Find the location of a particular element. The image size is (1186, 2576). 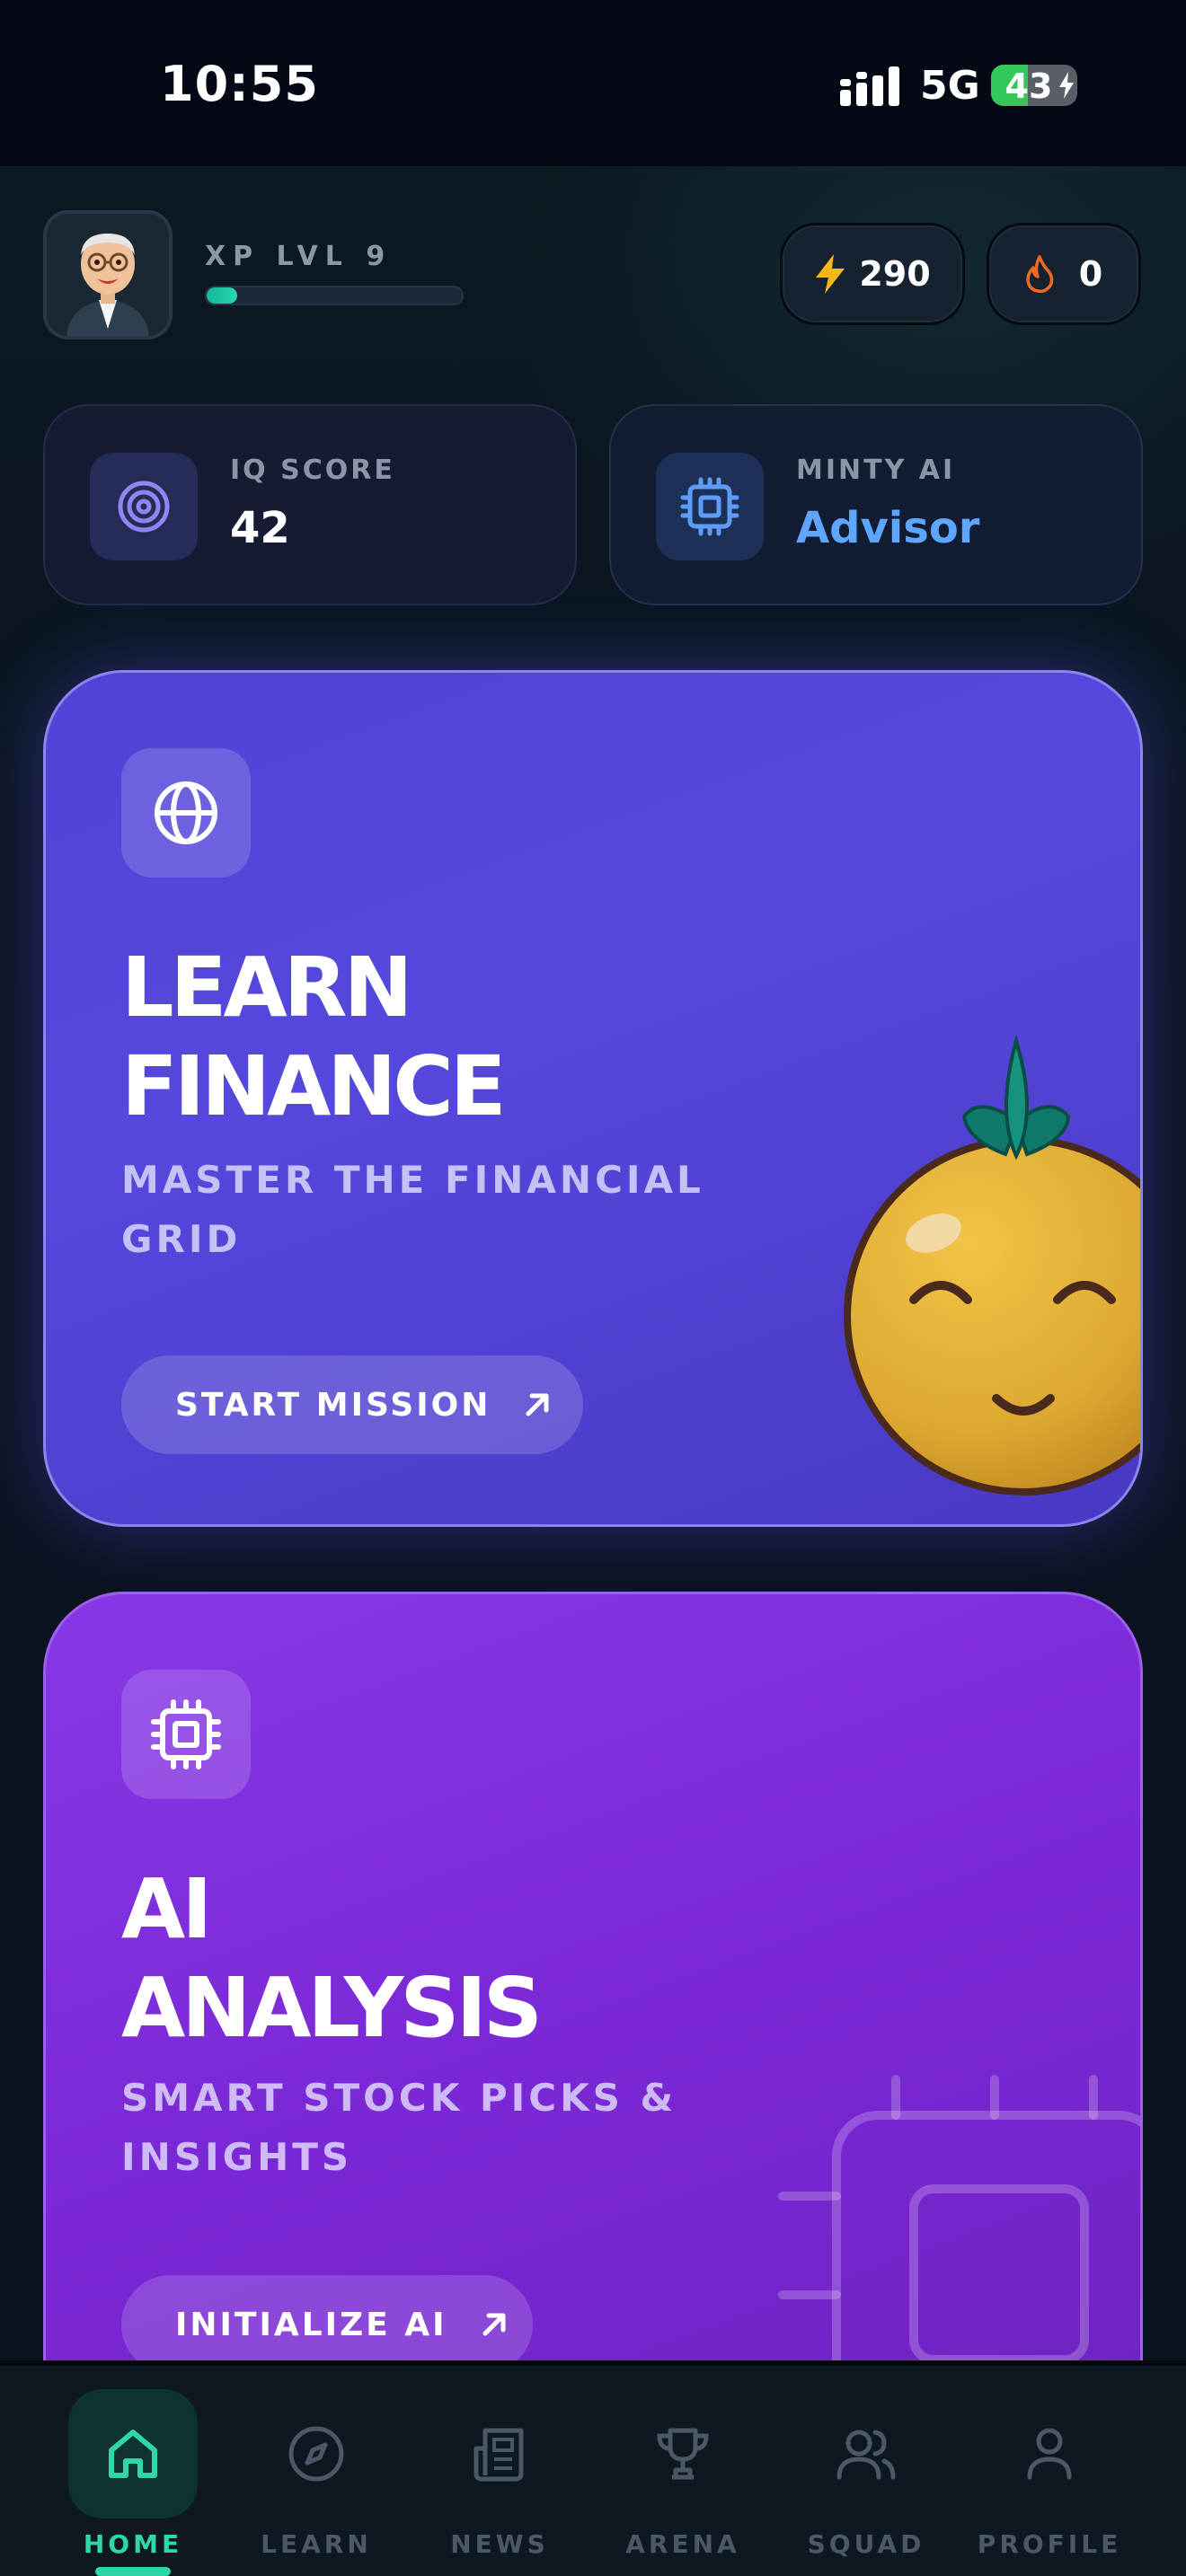

nav-profile: PROFILE is located at coordinates (1049, 2472).